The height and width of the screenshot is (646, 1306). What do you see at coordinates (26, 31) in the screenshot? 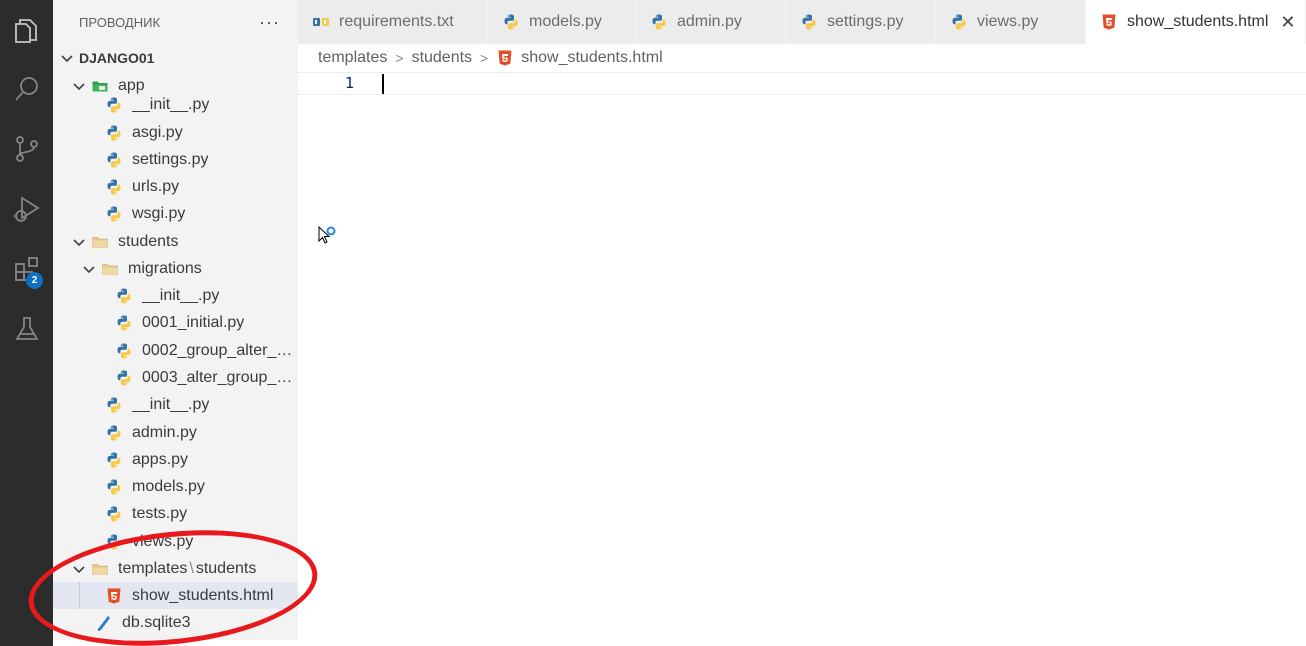
I see `explorer-icon` at bounding box center [26, 31].